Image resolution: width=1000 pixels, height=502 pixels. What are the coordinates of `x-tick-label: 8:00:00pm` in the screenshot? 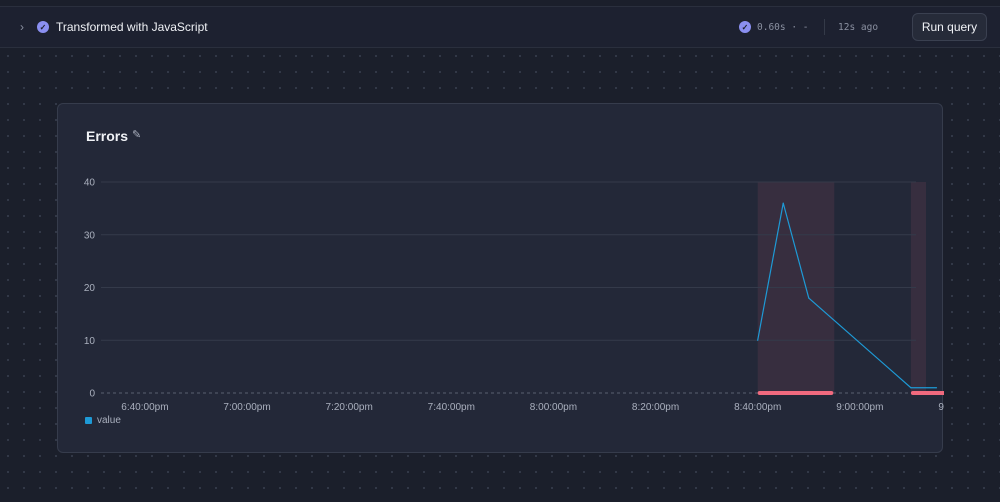 It's located at (553, 407).